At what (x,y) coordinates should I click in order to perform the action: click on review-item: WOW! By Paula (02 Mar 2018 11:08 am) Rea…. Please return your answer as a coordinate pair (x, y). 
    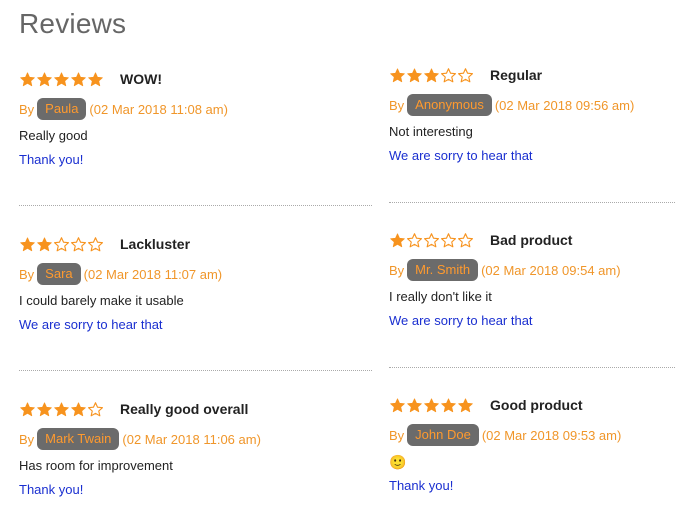
    Looking at the image, I should click on (195, 119).